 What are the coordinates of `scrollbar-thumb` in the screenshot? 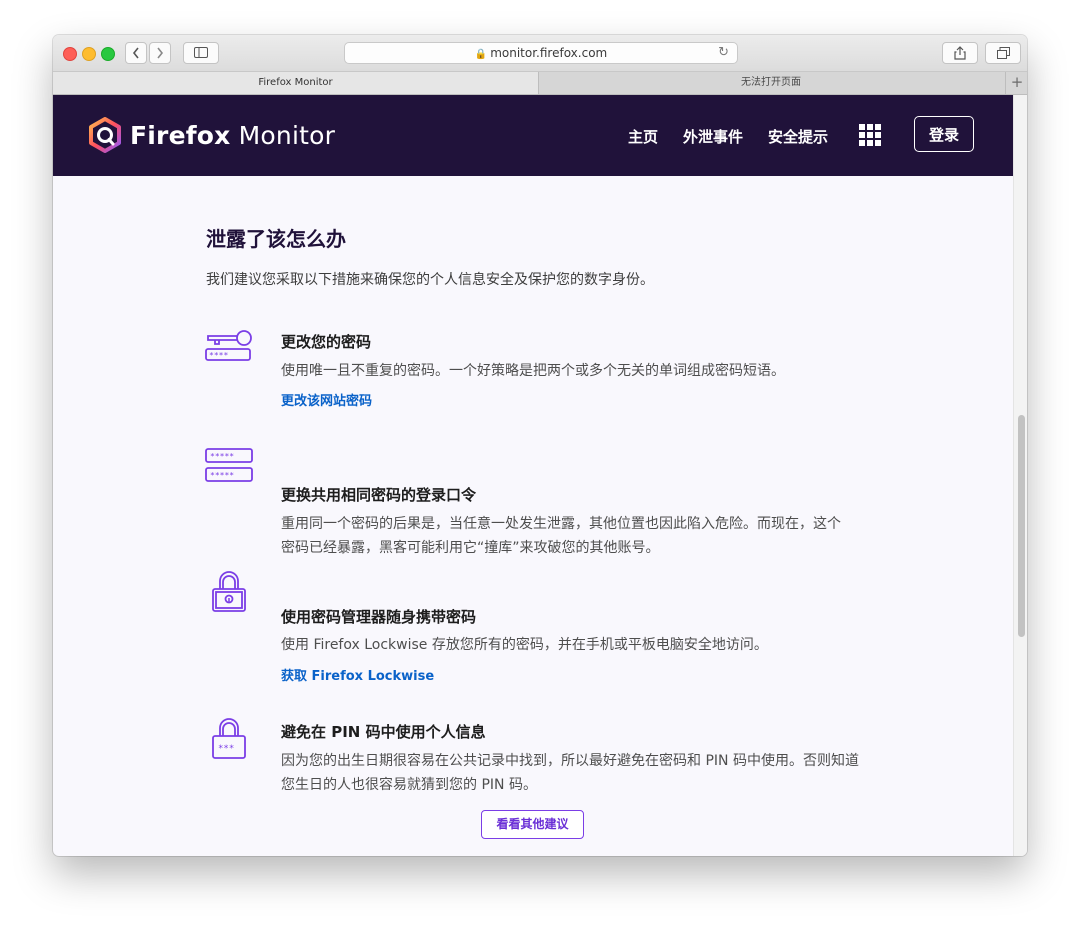 It's located at (1021, 526).